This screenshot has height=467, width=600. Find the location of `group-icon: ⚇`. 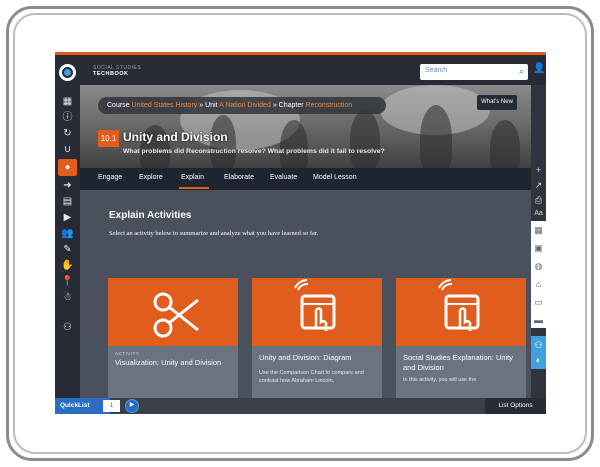

group-icon: ⚇ is located at coordinates (67, 327).